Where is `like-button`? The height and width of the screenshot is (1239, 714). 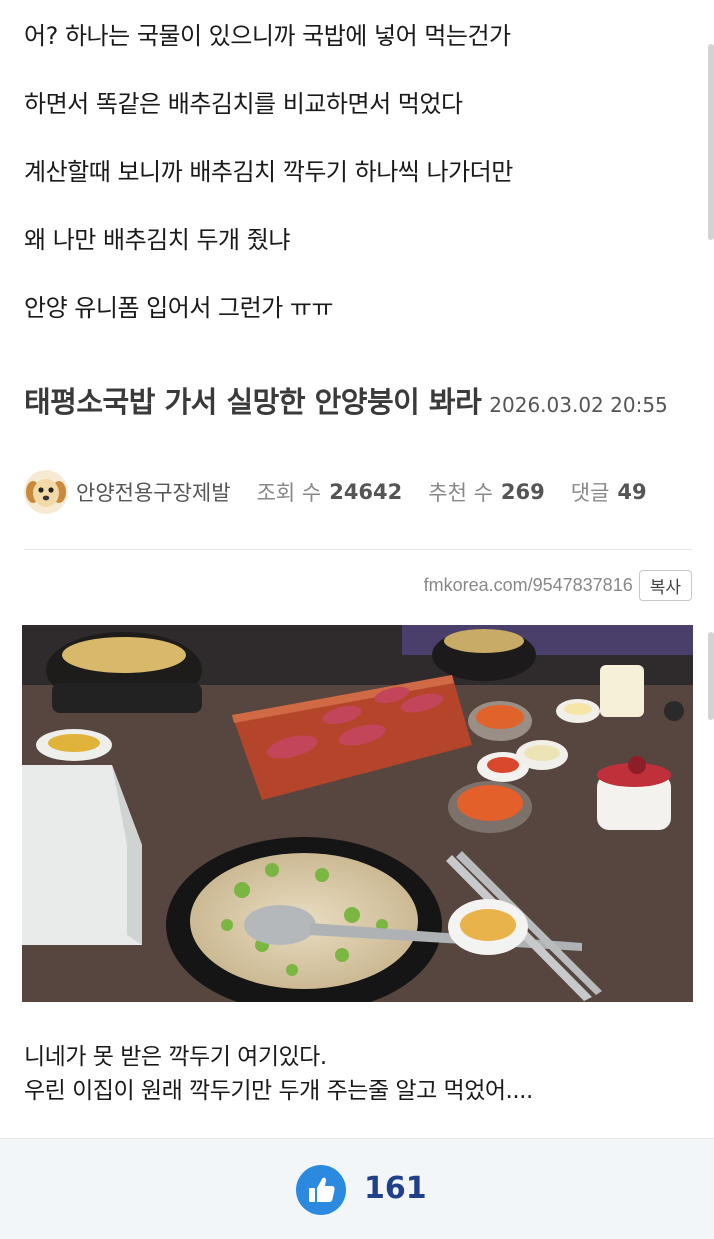
like-button is located at coordinates (321, 1190).